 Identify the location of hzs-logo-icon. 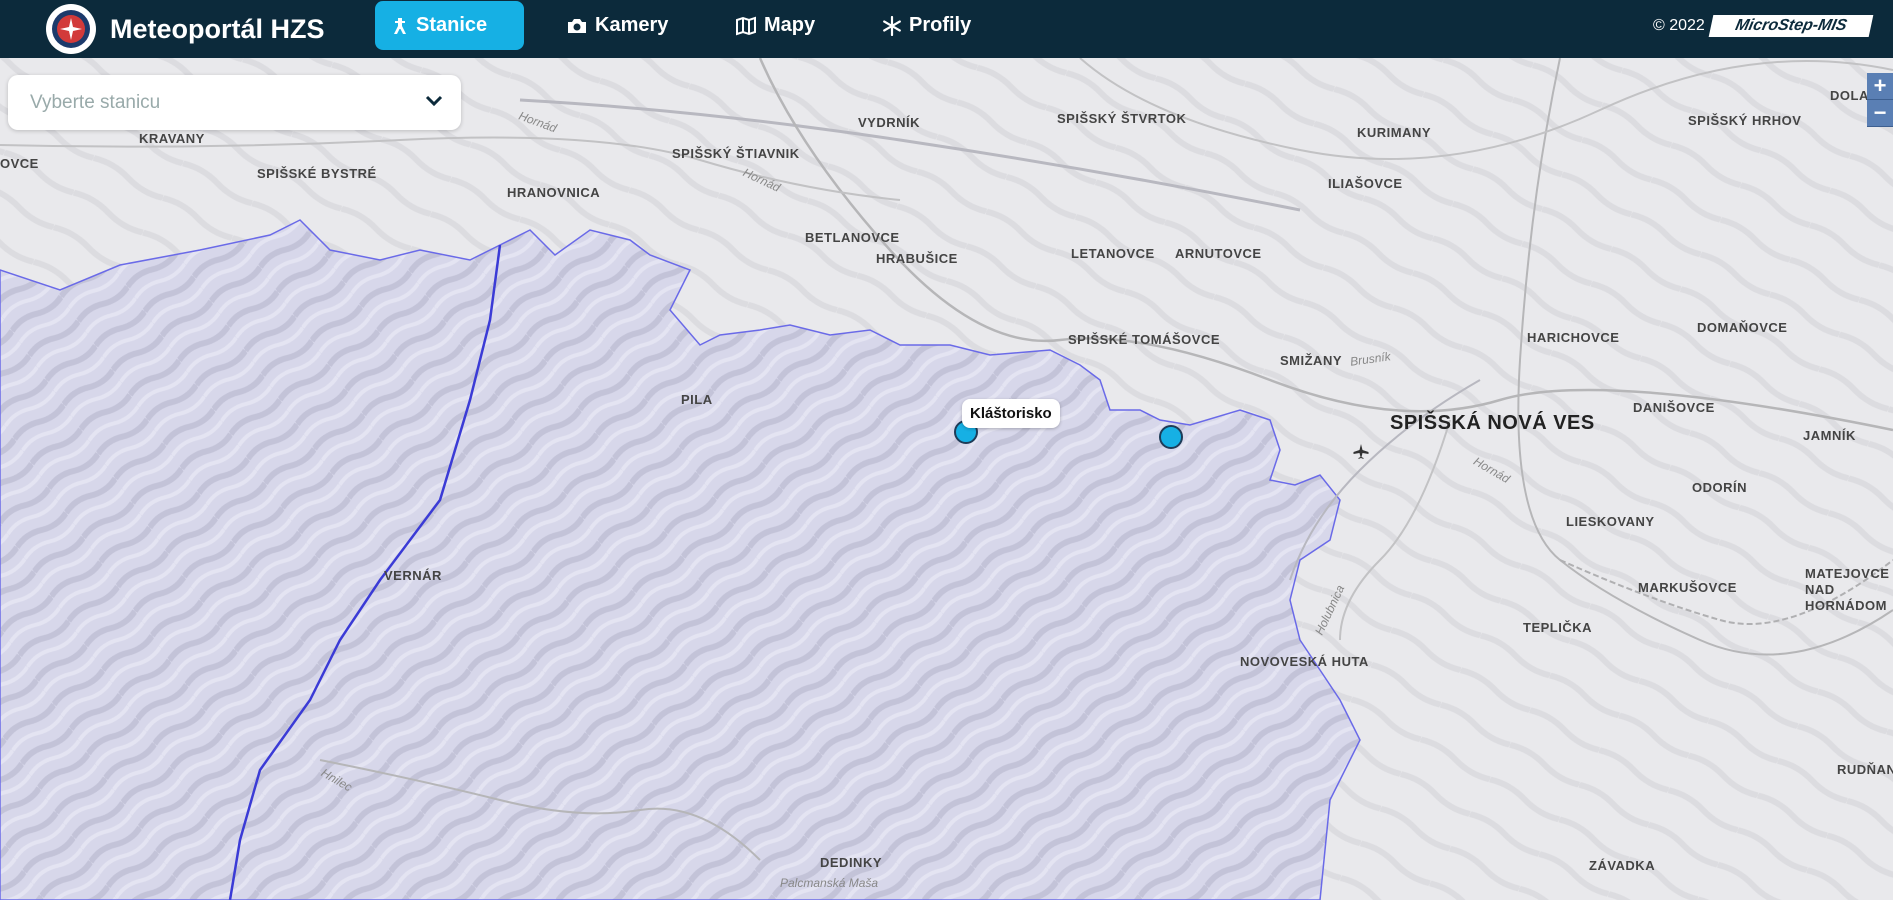
(71, 29).